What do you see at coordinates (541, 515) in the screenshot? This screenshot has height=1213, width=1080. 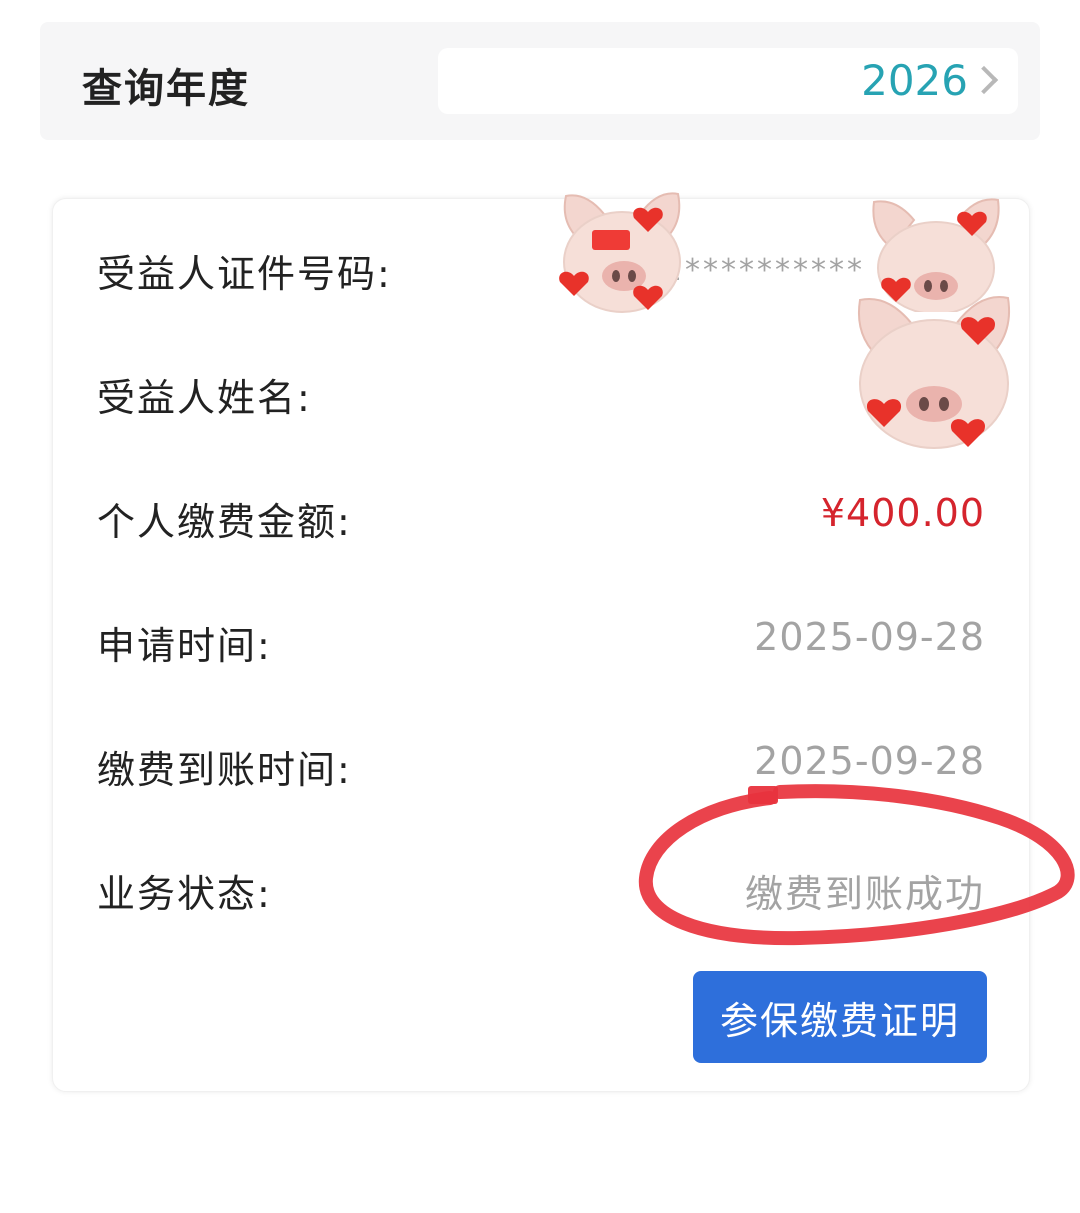 I see `payment-amount-row: 个人缴费金额: ¥400.00` at bounding box center [541, 515].